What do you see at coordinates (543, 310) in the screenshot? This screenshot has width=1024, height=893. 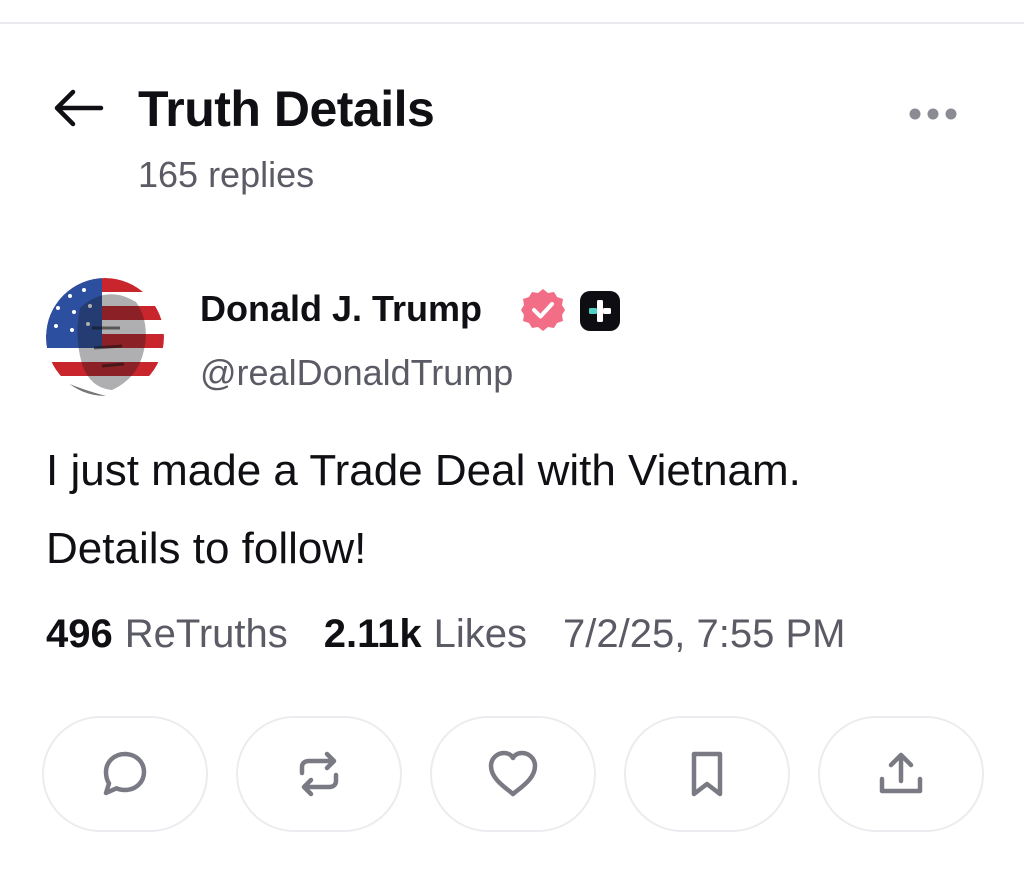 I see `verified-badge-icon` at bounding box center [543, 310].